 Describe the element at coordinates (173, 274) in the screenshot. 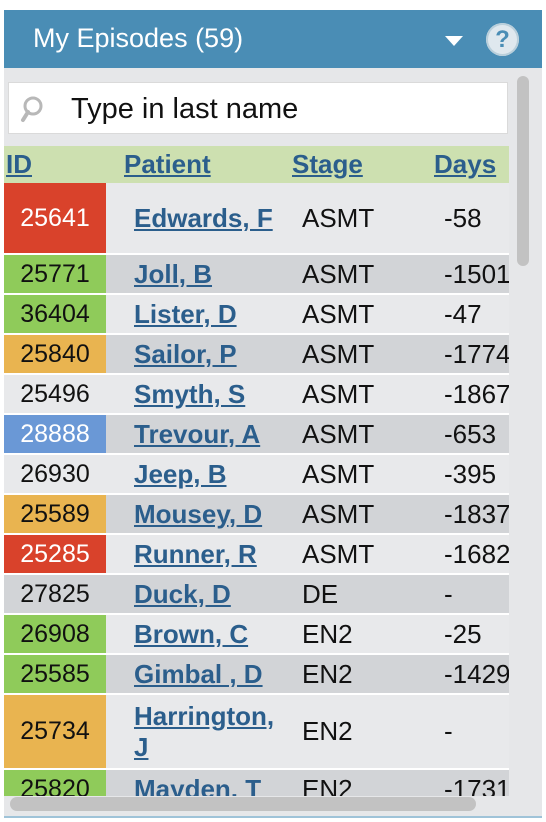

I see `patient-link: Joll, B` at that location.